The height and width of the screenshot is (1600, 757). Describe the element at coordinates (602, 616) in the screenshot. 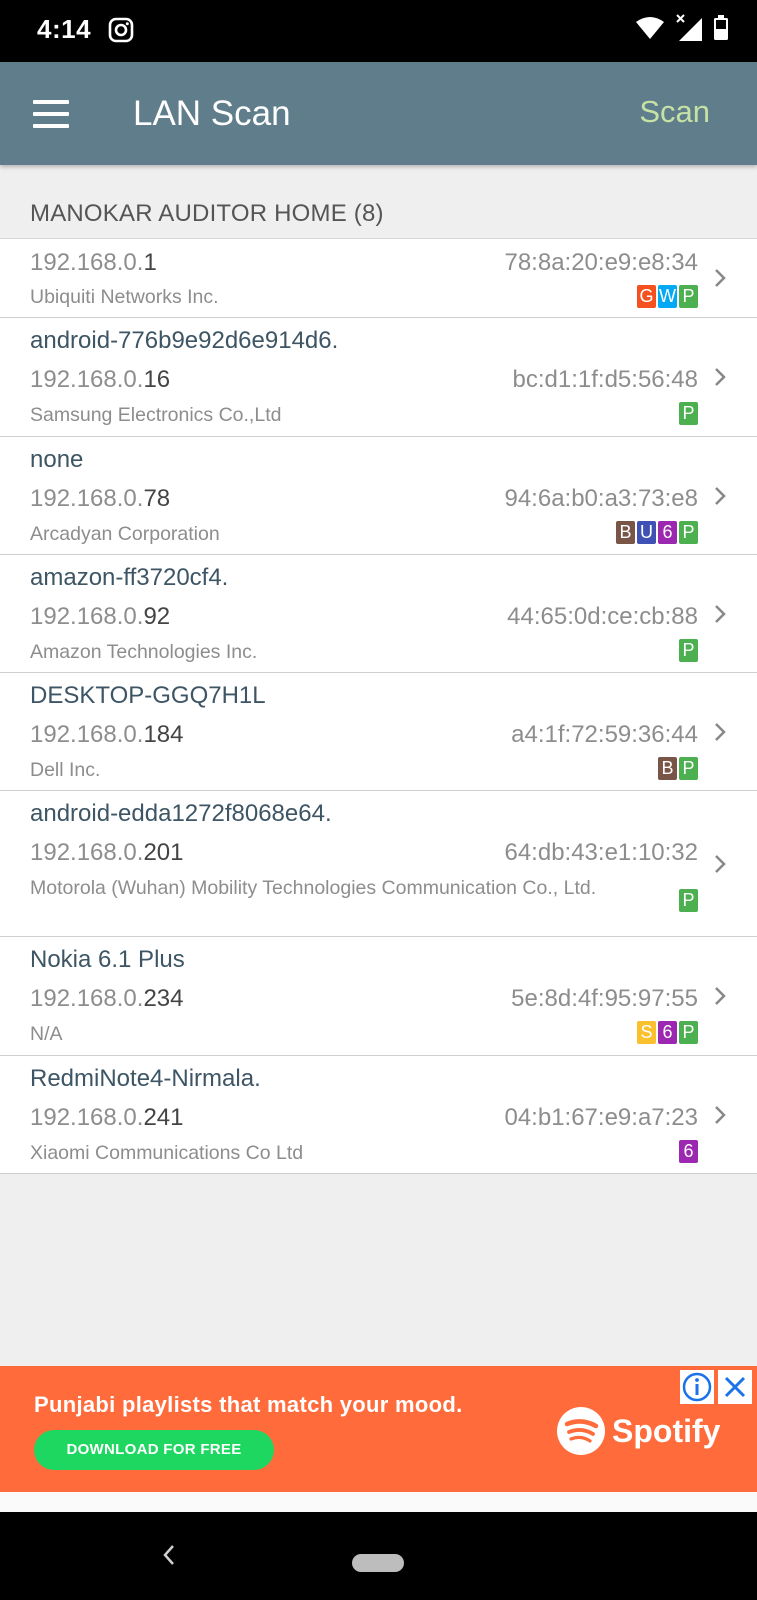

I see `device-mac: 44:65:0d:ce:cb:88` at that location.